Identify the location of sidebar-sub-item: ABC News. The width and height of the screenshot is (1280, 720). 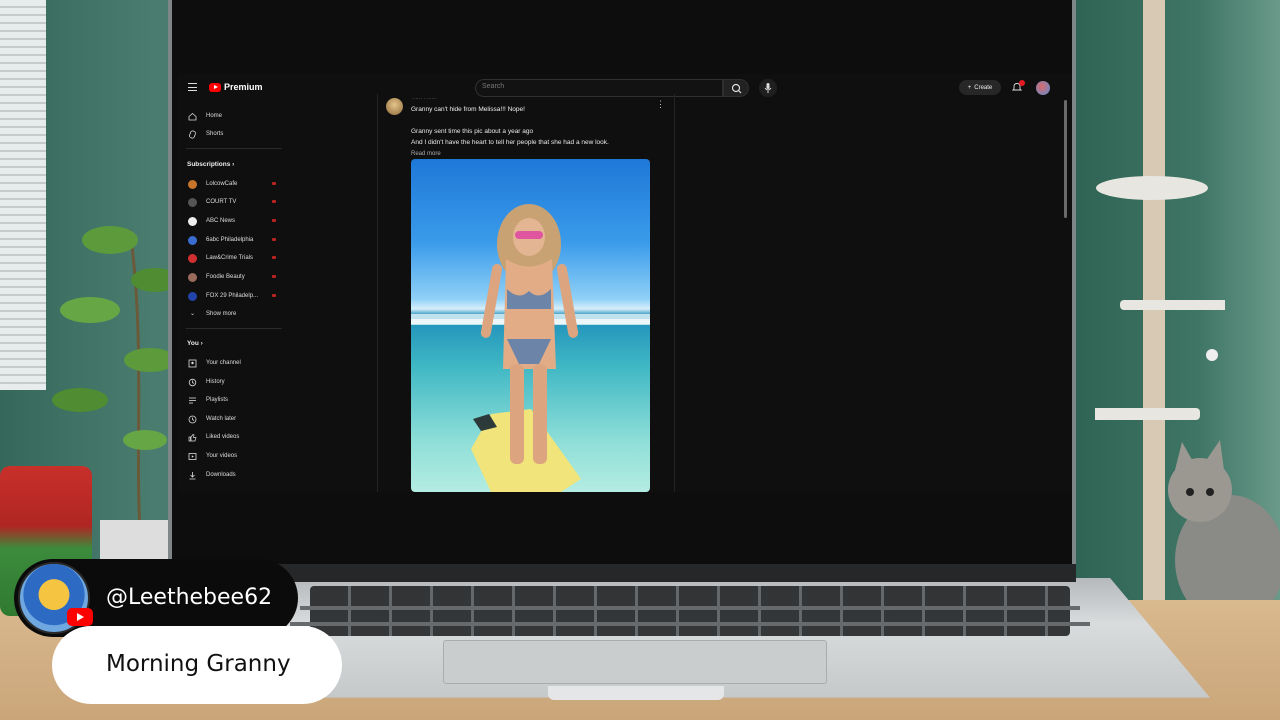
(235, 221).